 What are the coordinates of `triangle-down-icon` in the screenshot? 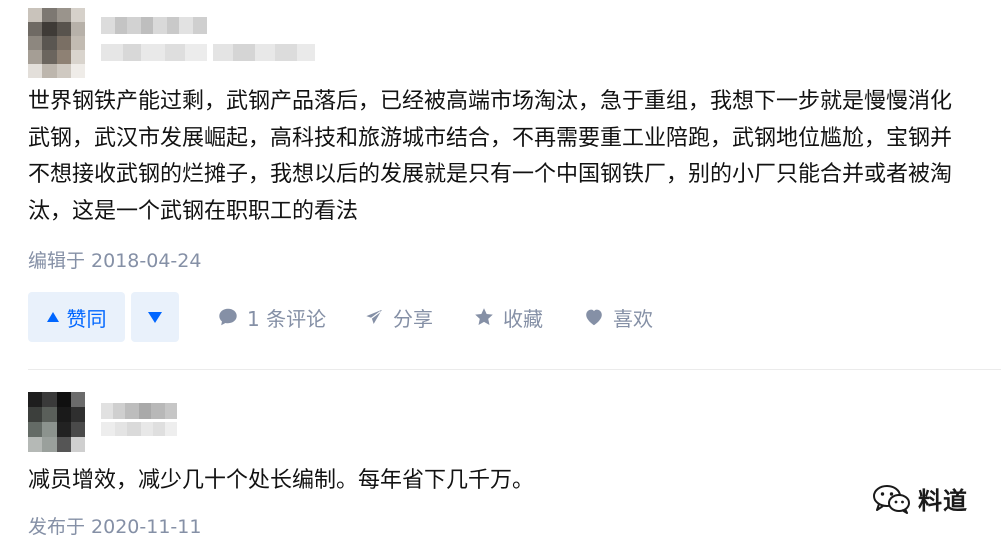 It's located at (155, 317).